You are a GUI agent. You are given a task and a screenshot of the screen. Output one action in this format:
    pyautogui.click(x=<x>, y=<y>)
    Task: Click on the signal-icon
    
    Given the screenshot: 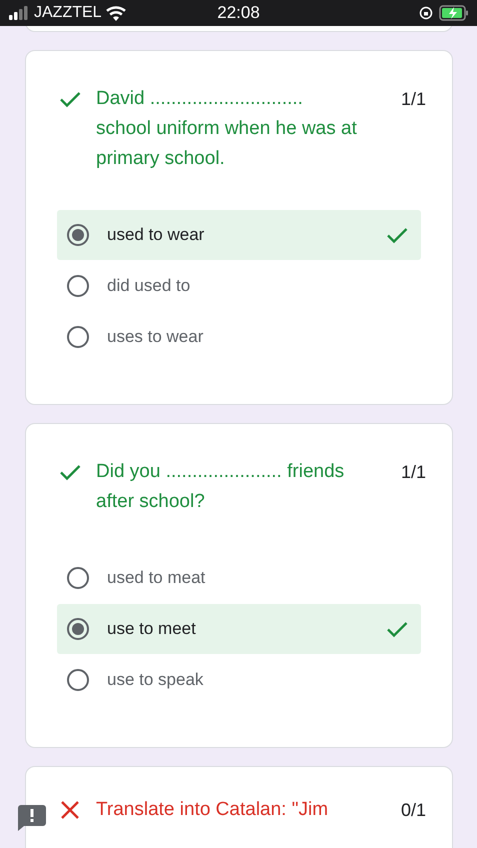 What is the action you would take?
    pyautogui.click(x=19, y=13)
    